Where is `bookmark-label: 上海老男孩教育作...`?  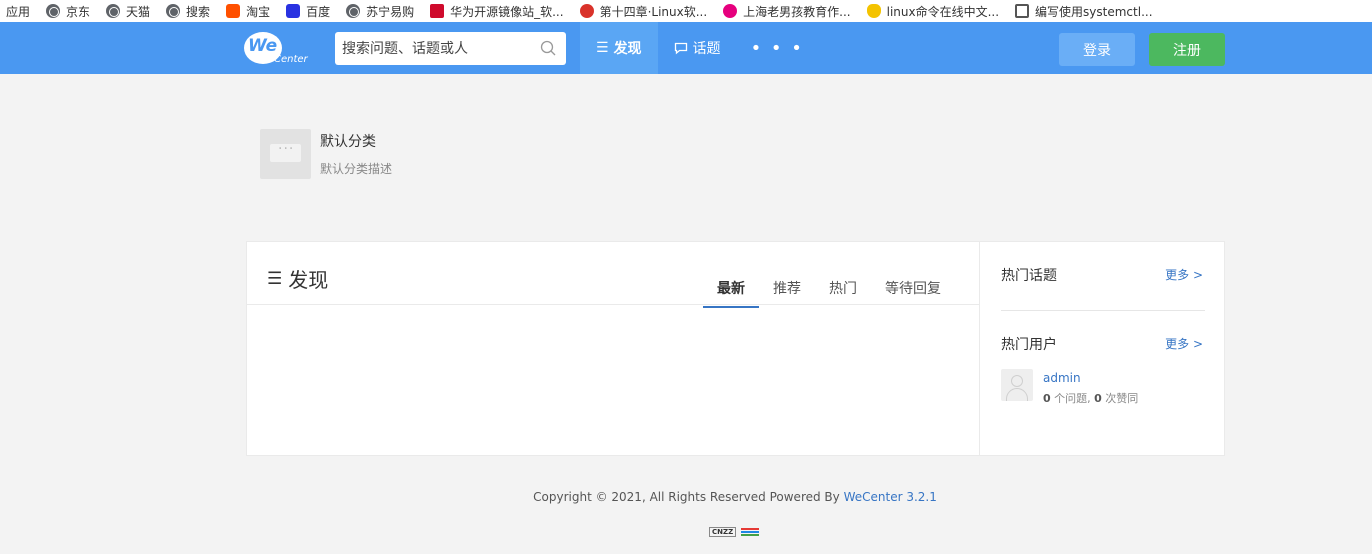
bookmark-label: 上海老男孩教育作... is located at coordinates (797, 11).